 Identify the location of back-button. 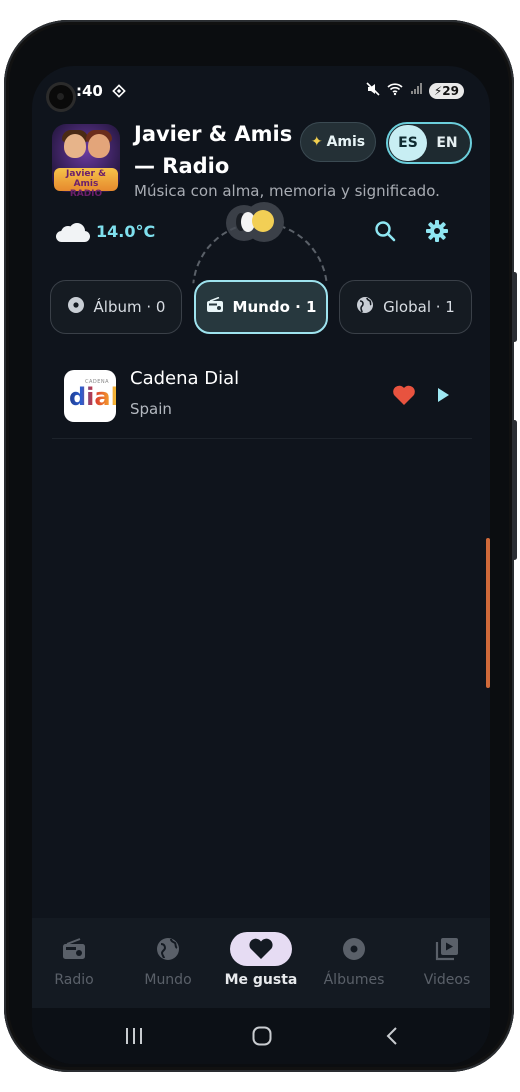
(392, 1036).